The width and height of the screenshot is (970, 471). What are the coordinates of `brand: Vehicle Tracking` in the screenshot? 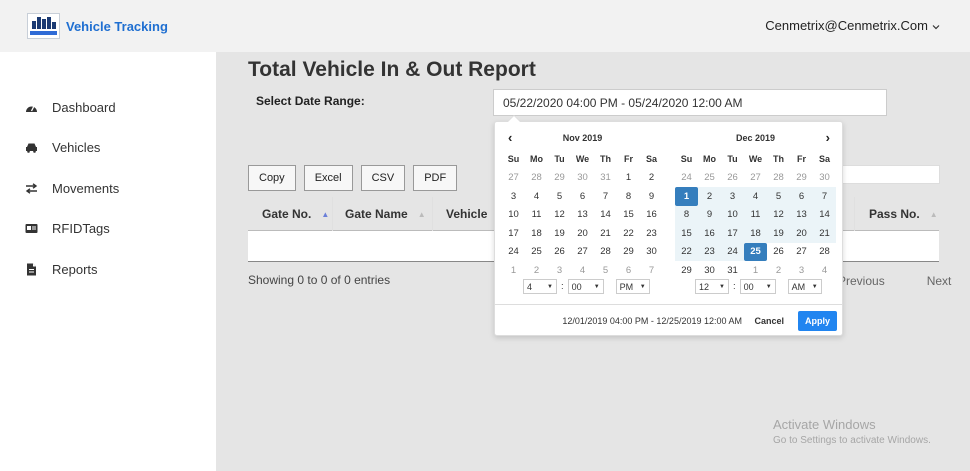 It's located at (108, 26).